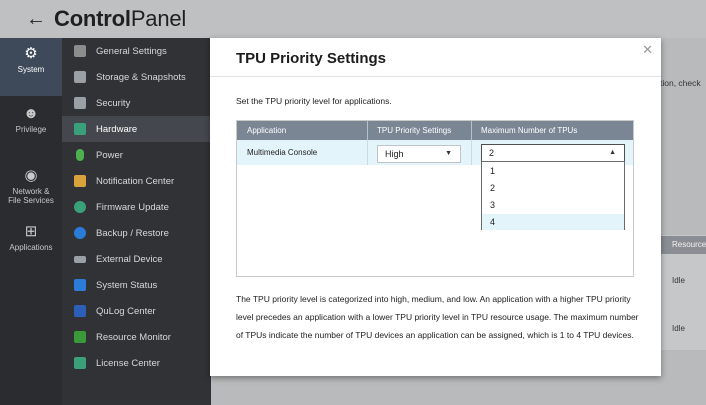  What do you see at coordinates (136, 337) in the screenshot?
I see `menu-item-resource-monitor: Resource Monitor` at bounding box center [136, 337].